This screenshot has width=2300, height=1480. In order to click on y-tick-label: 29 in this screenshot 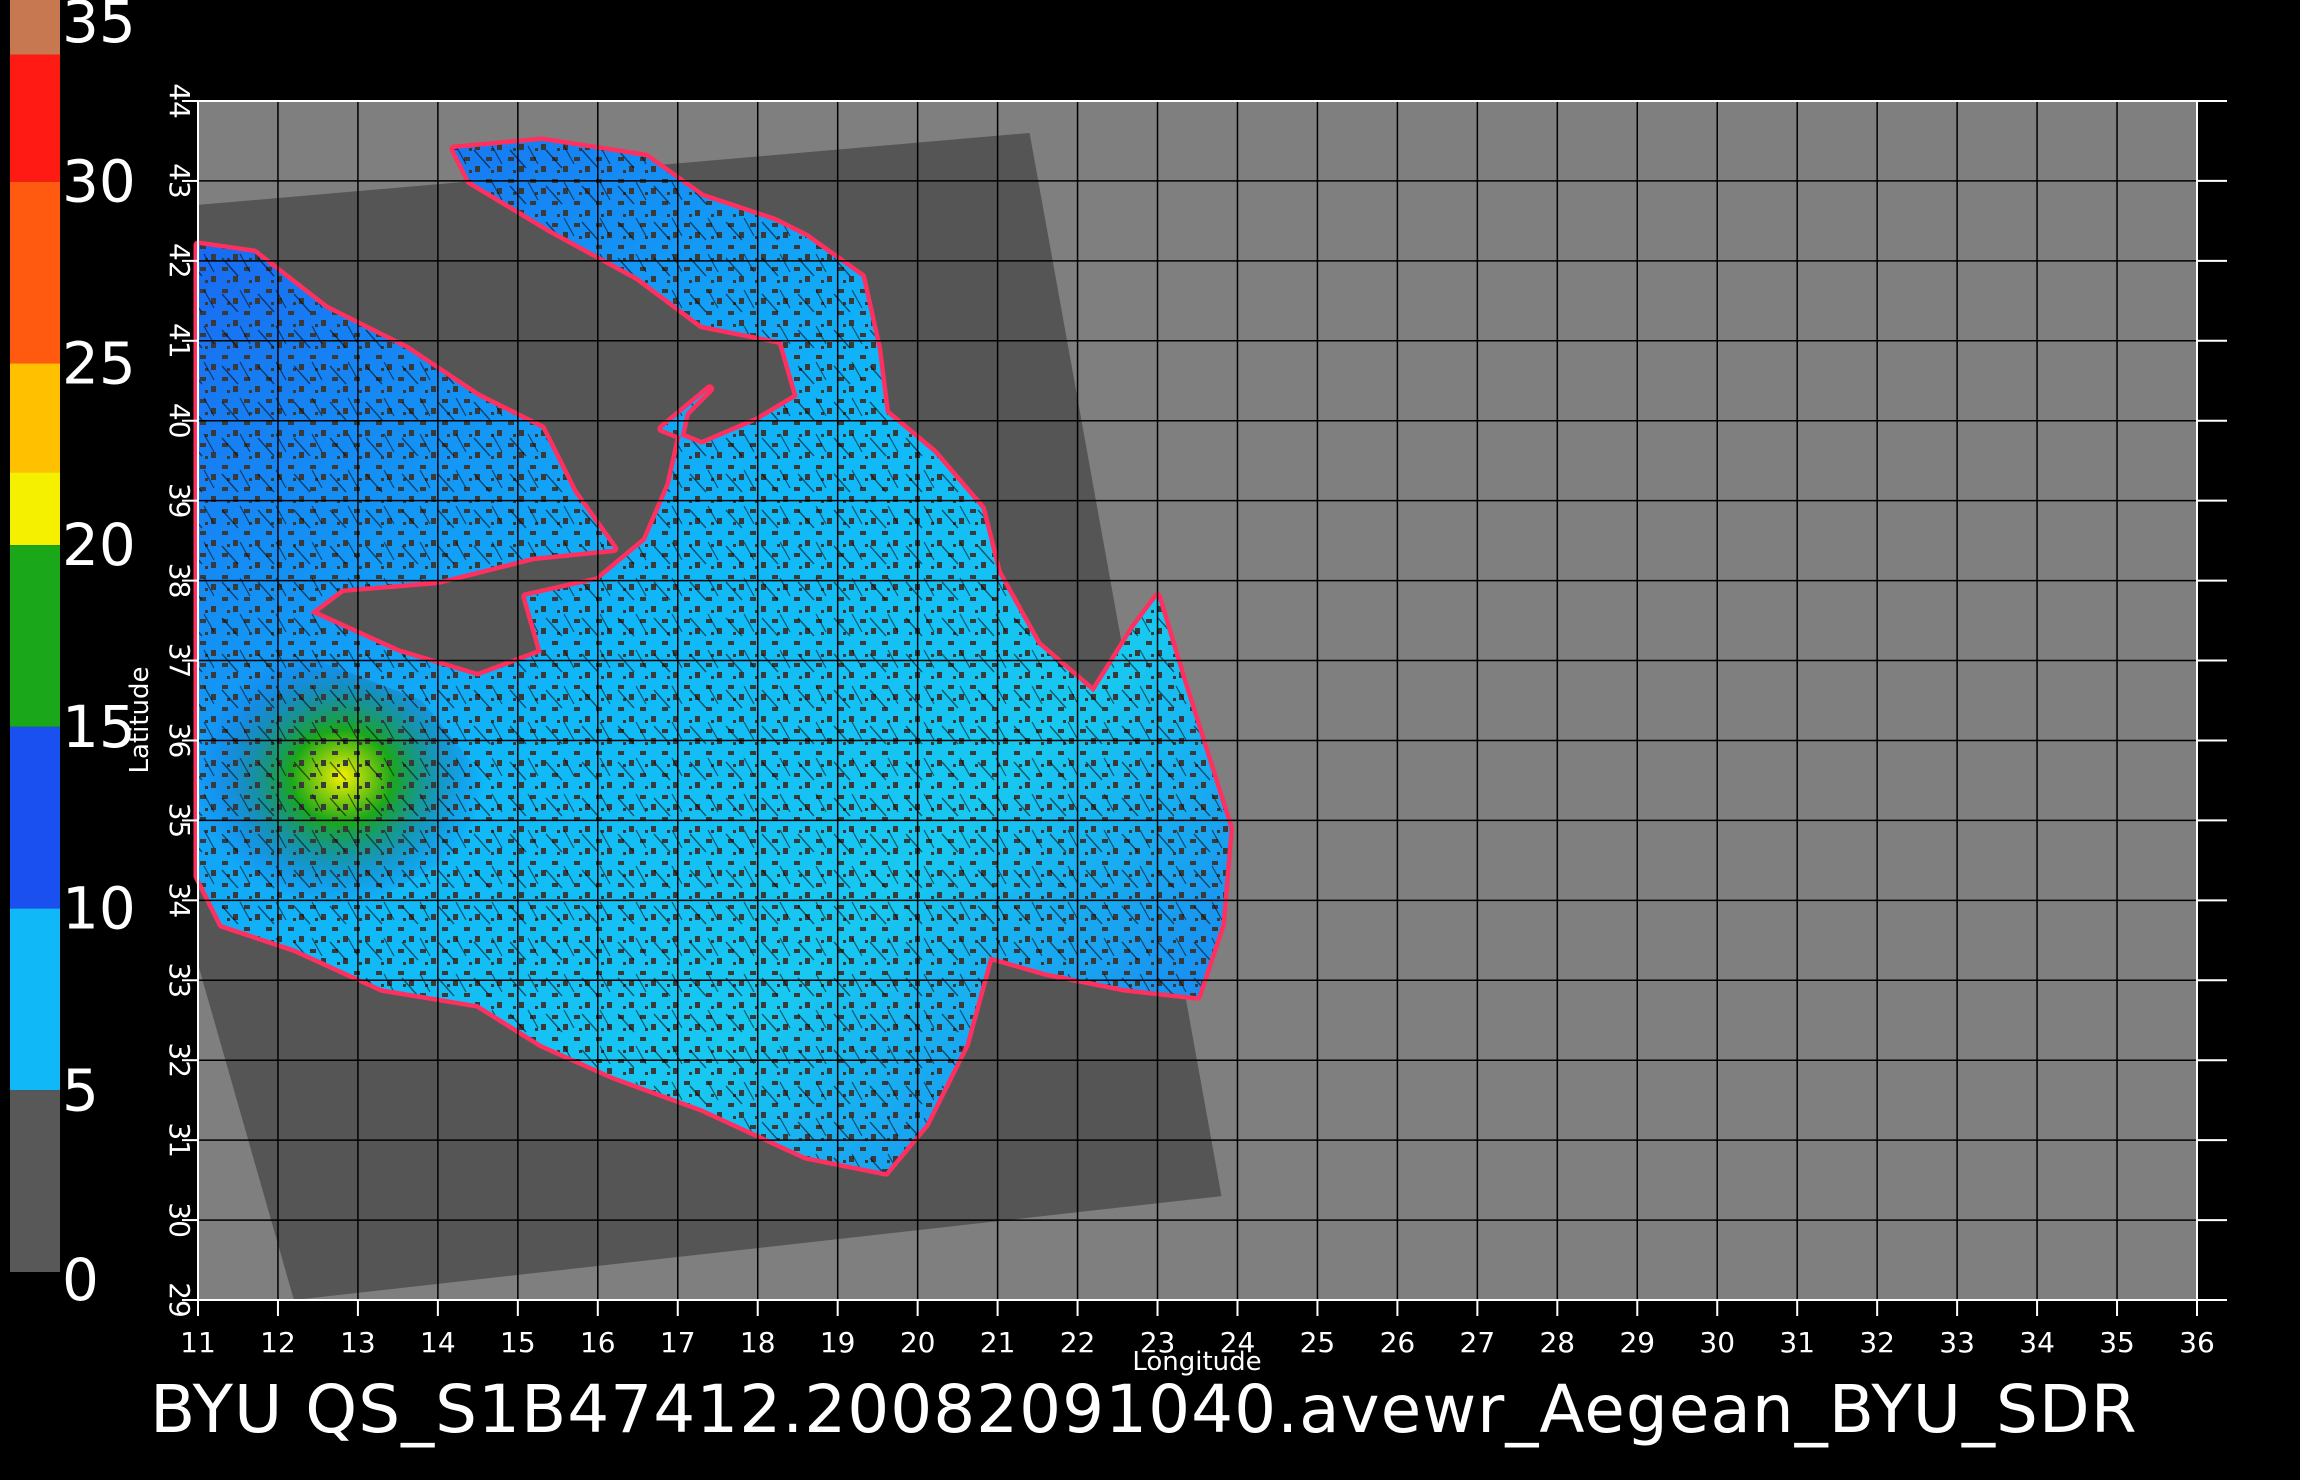, I will do `click(179, 1300)`.